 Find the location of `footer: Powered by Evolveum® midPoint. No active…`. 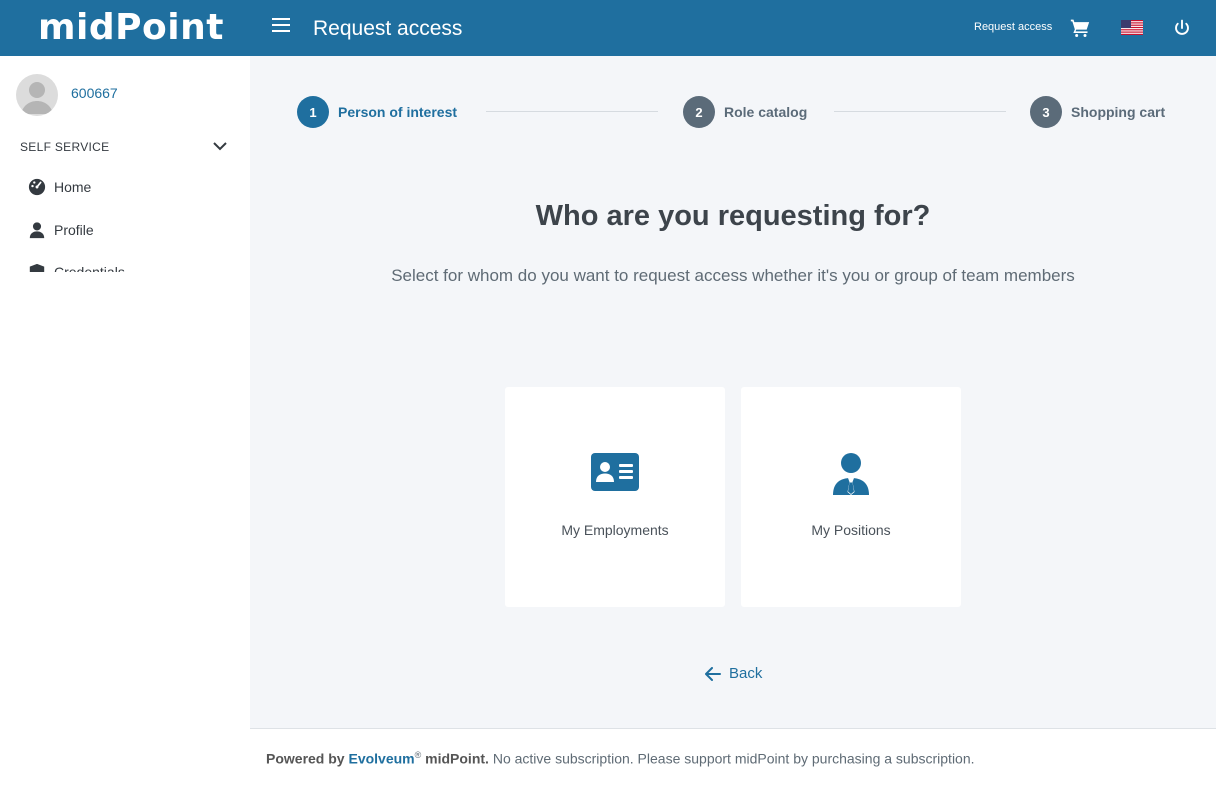

footer: Powered by Evolveum® midPoint. No active… is located at coordinates (733, 756).